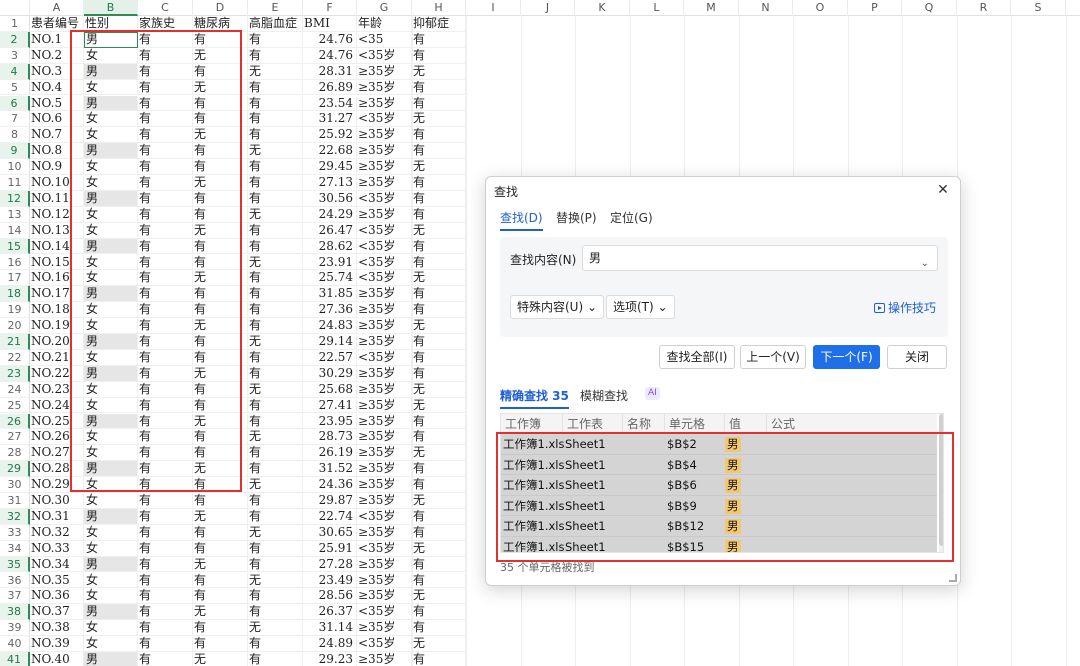 This screenshot has height=666, width=1080. I want to click on cell: NO.28, so click(57, 469).